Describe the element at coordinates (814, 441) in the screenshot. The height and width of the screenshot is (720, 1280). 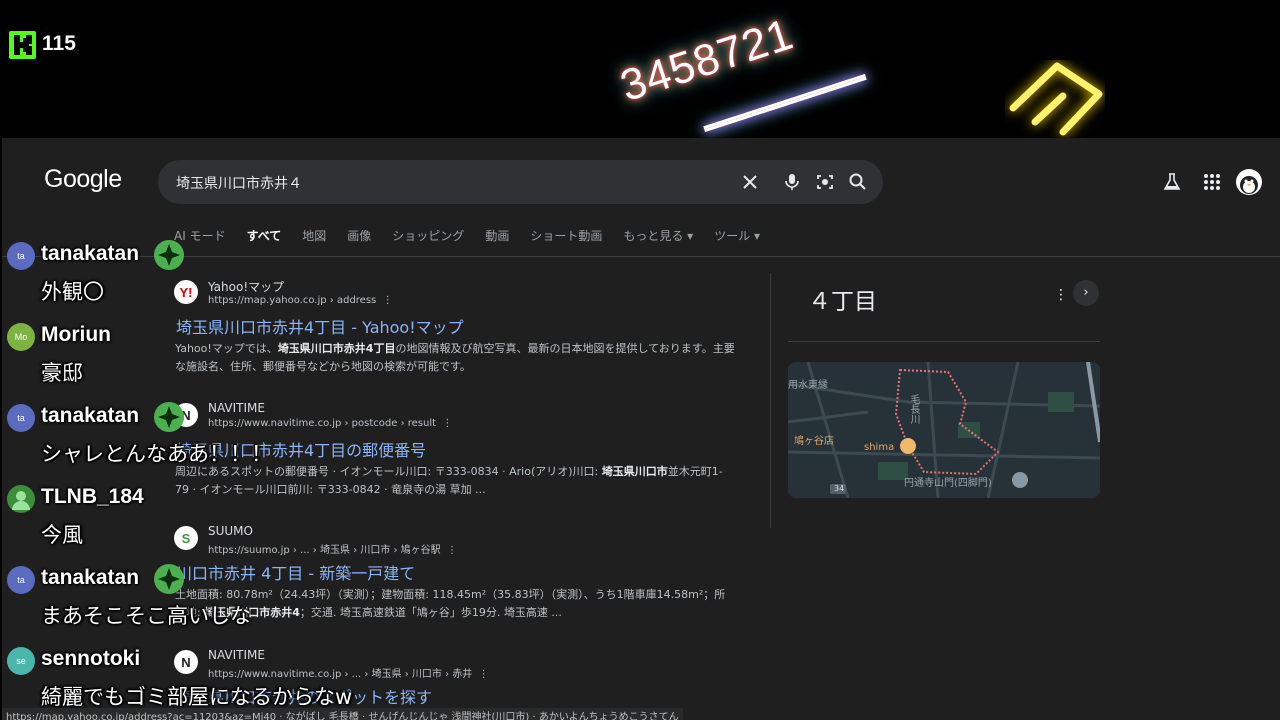
I see `map-label-place1: 鳩ヶ谷店` at that location.